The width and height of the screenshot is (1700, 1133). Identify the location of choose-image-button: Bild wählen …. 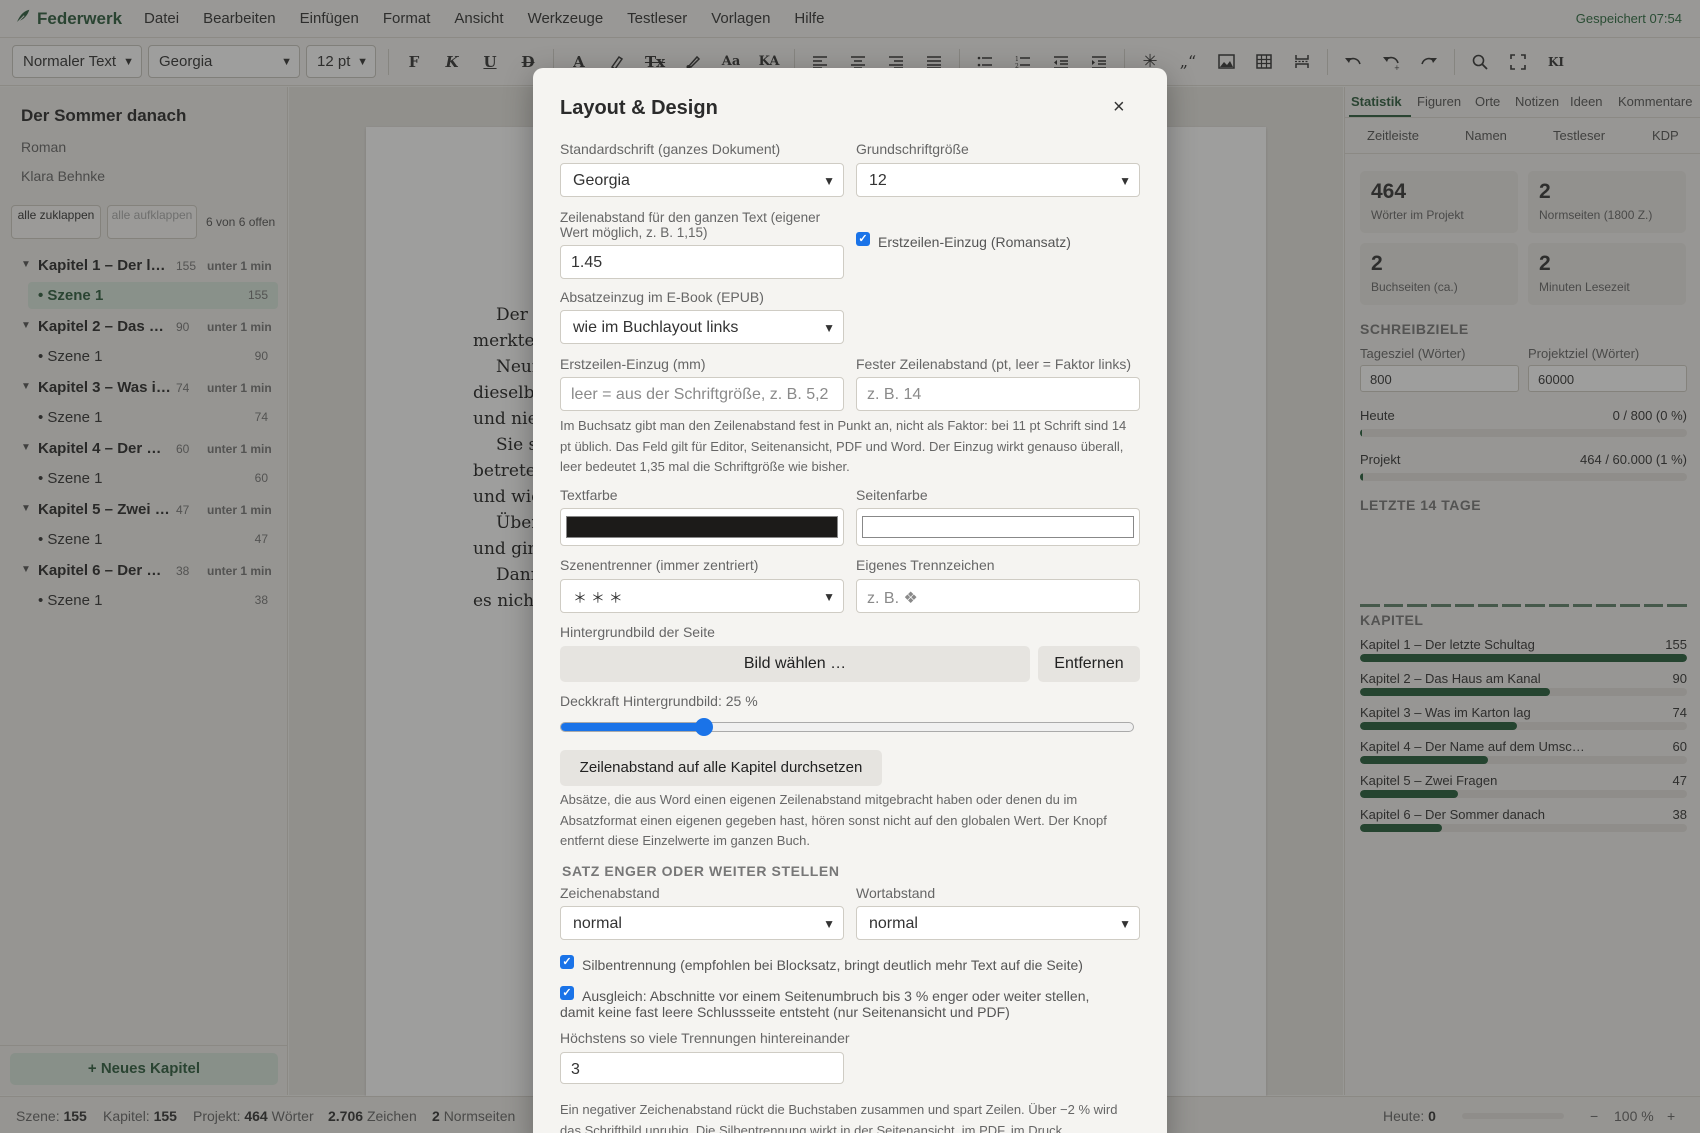
(795, 664).